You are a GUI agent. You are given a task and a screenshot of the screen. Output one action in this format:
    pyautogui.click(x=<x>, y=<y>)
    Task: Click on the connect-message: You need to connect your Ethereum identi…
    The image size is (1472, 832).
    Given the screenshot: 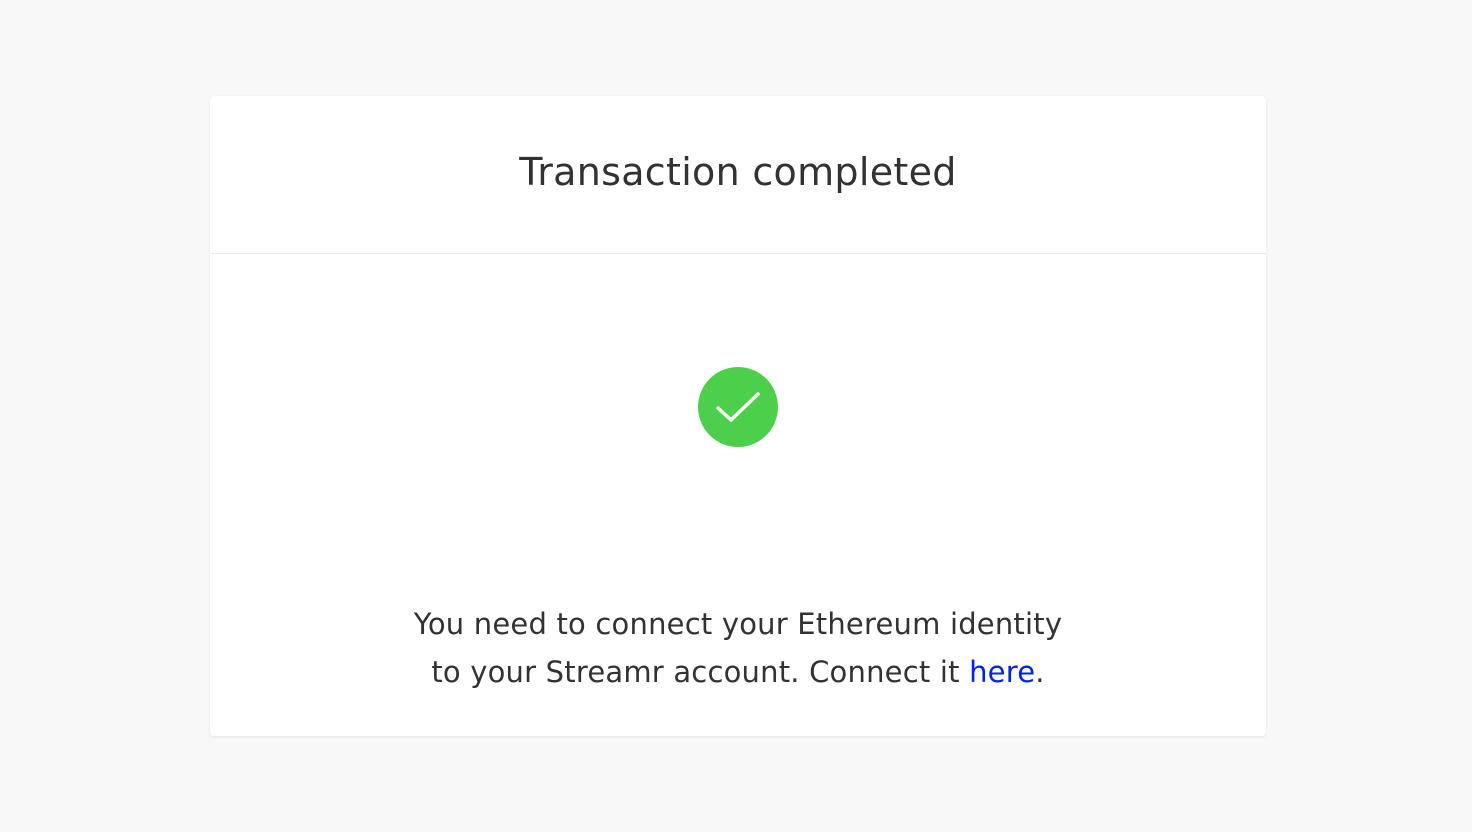 What is the action you would take?
    pyautogui.click(x=738, y=648)
    